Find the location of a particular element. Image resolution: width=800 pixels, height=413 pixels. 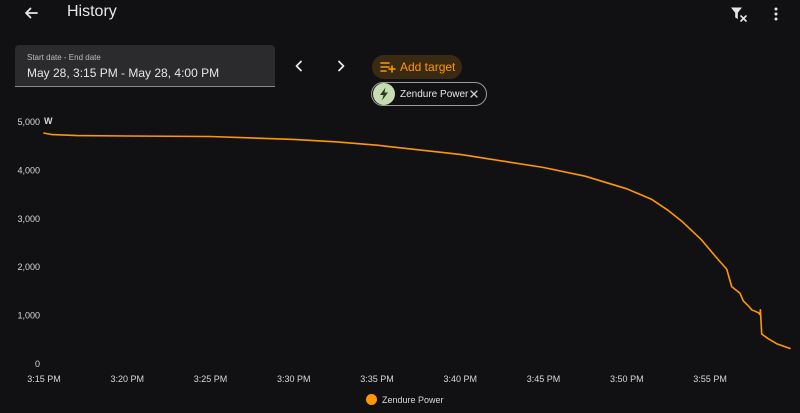

arrow-left-icon is located at coordinates (31, 13).